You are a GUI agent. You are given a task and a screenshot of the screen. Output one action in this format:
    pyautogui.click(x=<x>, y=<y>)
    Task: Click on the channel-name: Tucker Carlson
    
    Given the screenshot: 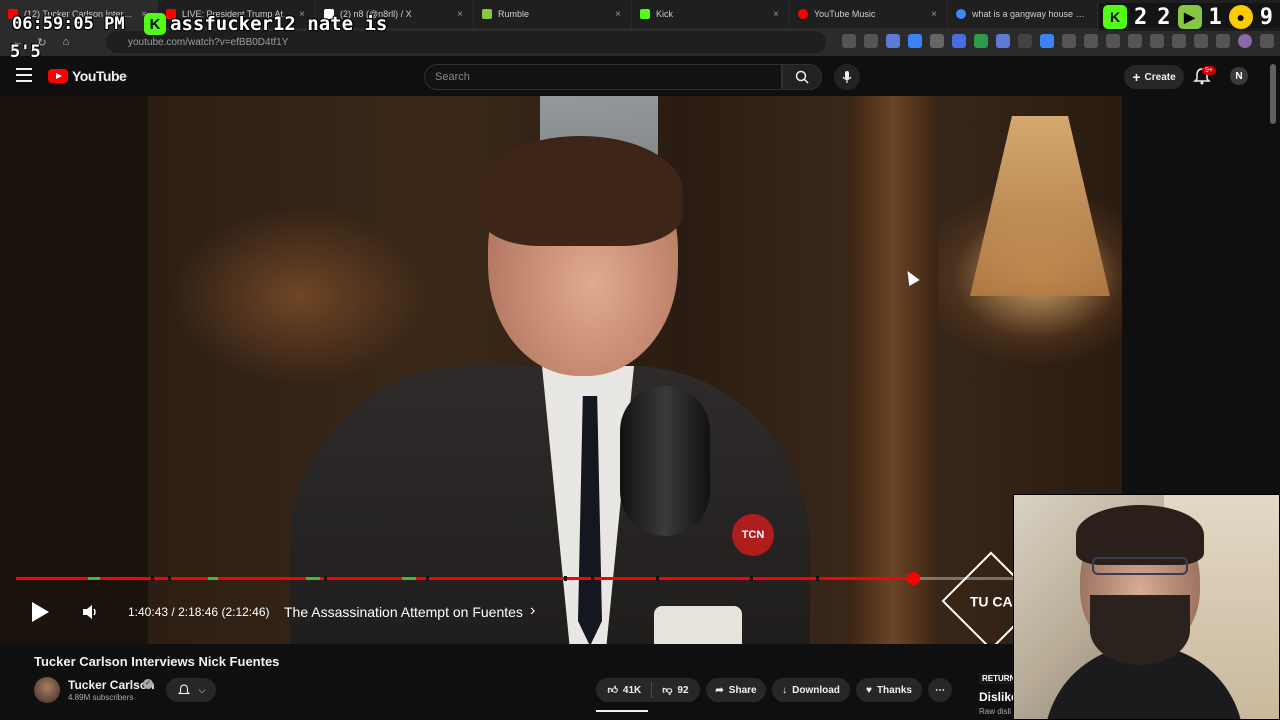 What is the action you would take?
    pyautogui.click(x=111, y=685)
    